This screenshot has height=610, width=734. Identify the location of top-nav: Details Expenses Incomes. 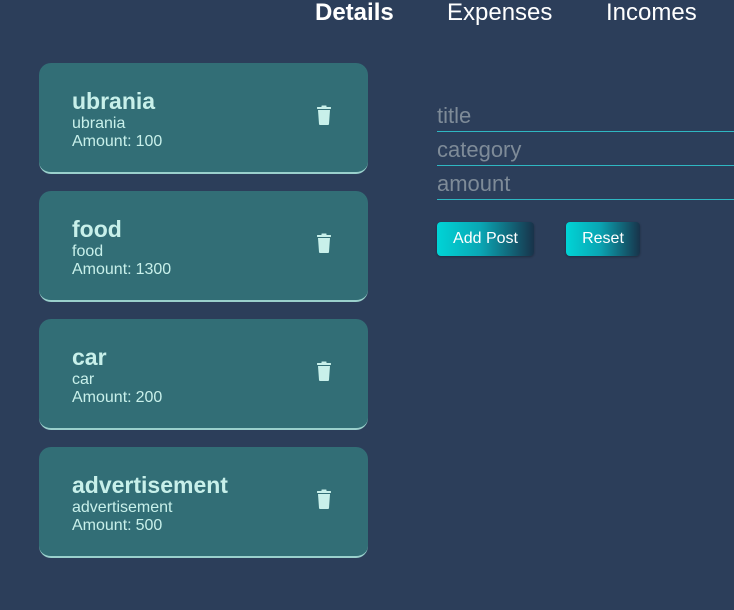
(367, 15).